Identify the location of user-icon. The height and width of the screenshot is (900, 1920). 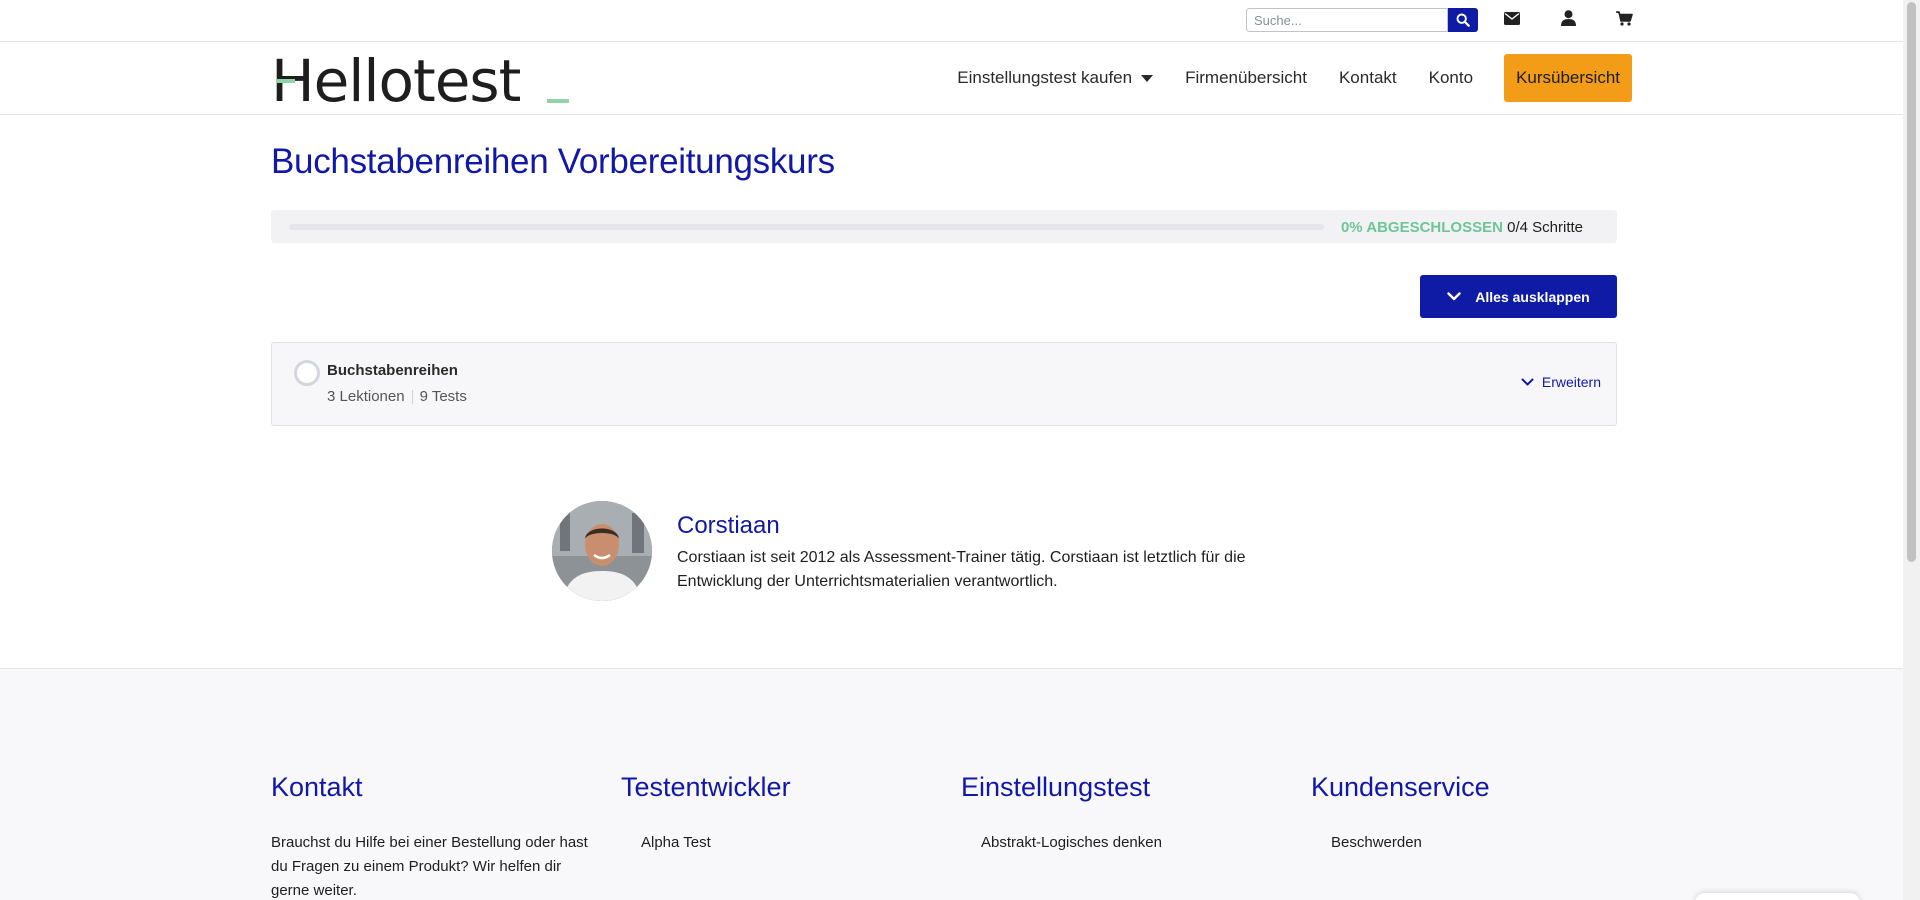
(1568, 18).